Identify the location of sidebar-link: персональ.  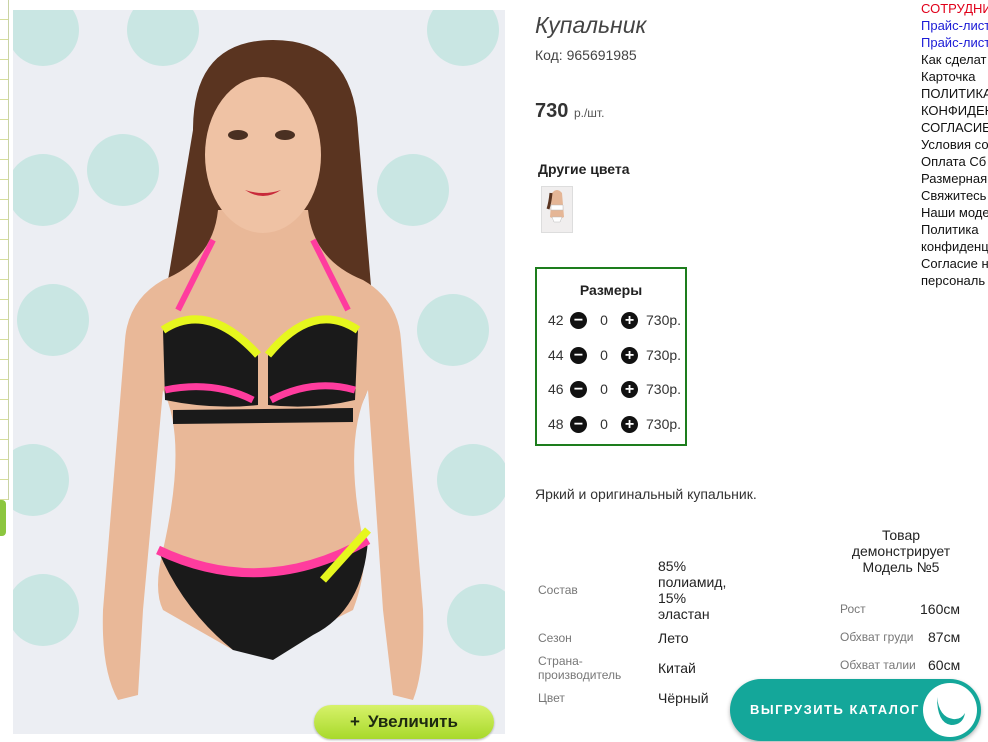
(954, 280).